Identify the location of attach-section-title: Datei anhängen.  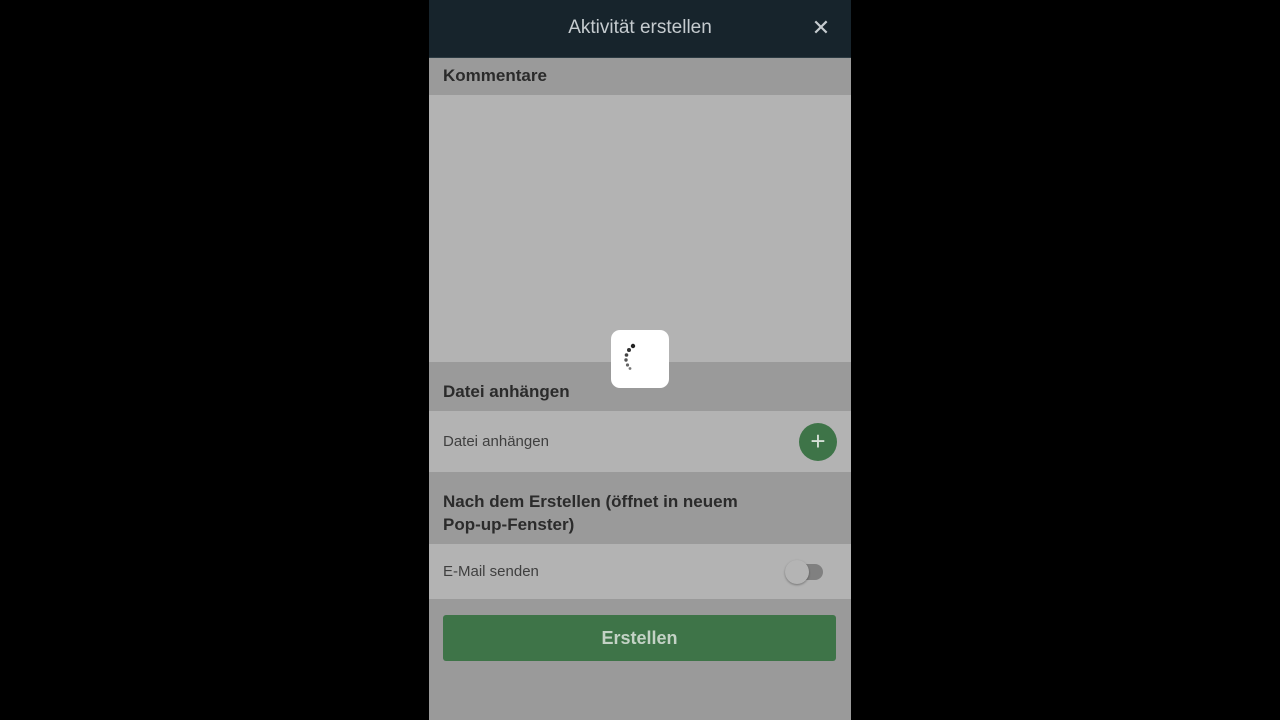
(506, 391).